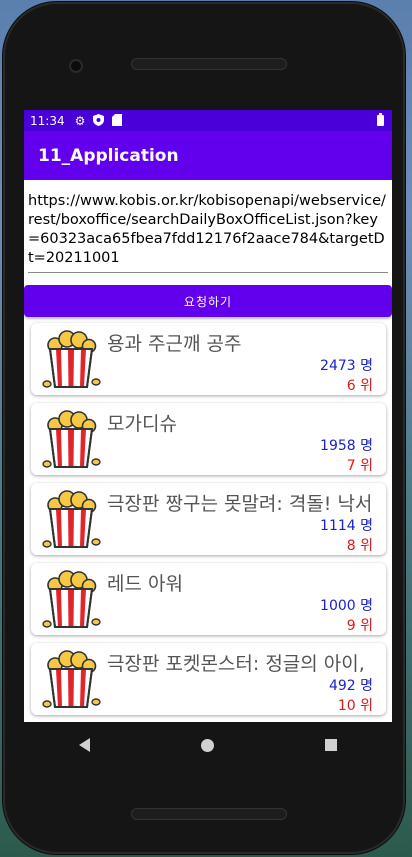 This screenshot has width=412, height=857. What do you see at coordinates (346, 606) in the screenshot?
I see `audience-count: 1000 명` at bounding box center [346, 606].